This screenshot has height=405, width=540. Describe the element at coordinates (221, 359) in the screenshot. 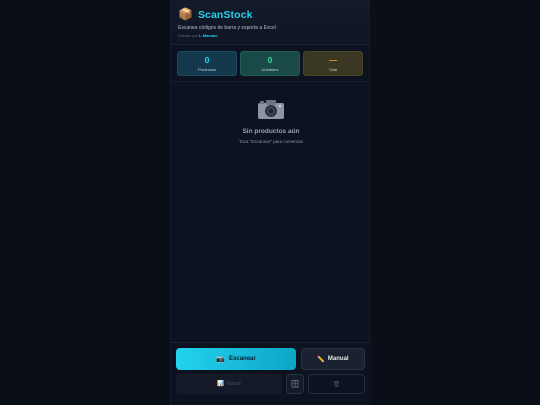

I see `camera-icon: 📷` at that location.